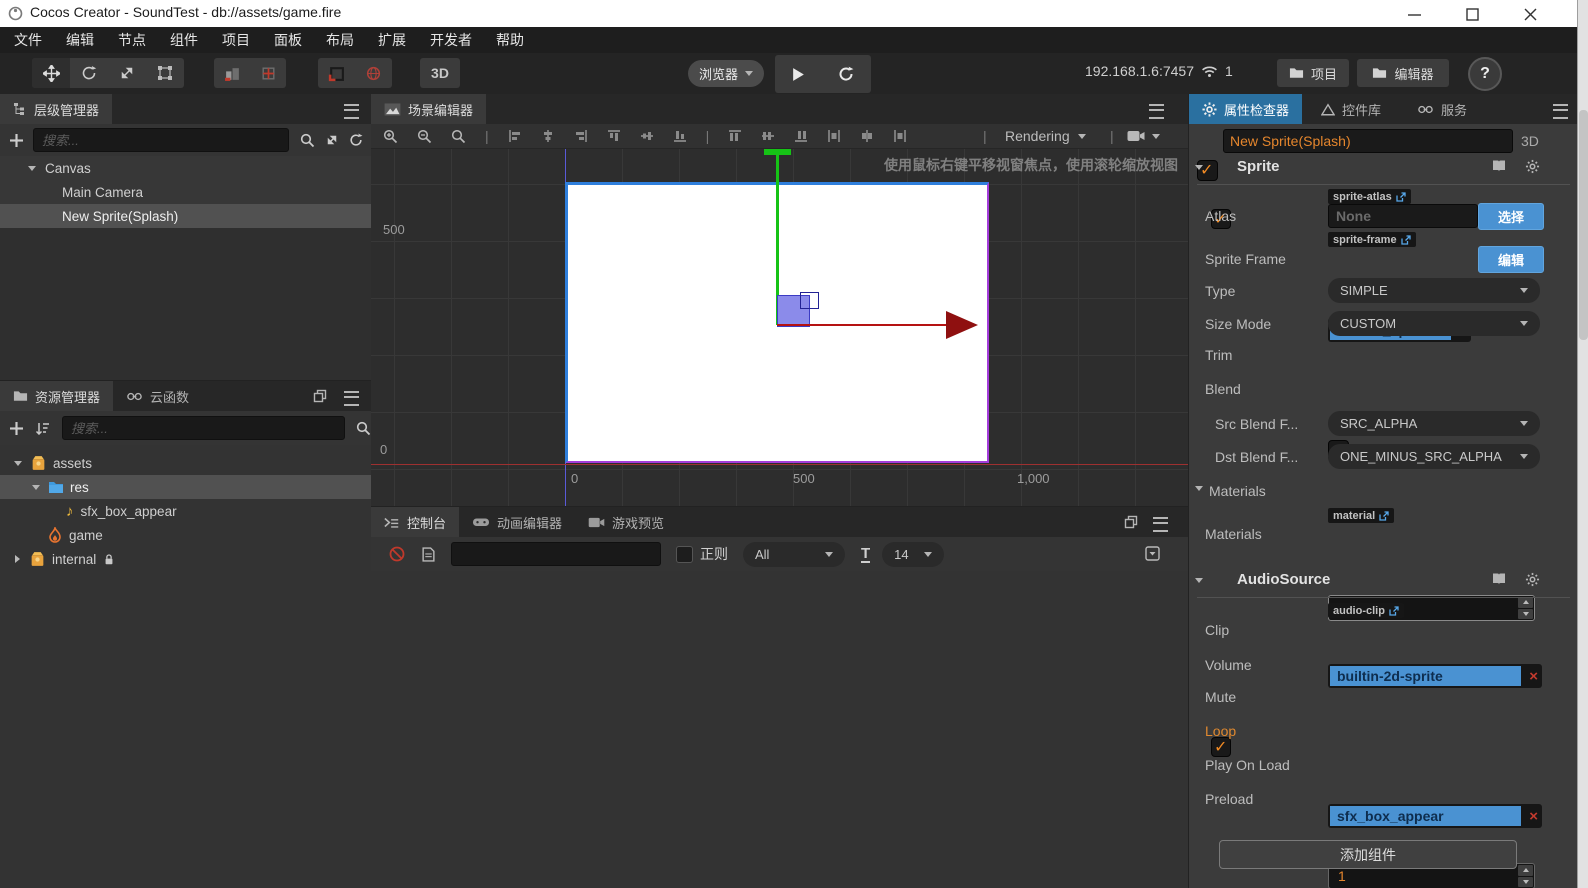 Image resolution: width=1588 pixels, height=888 pixels. Describe the element at coordinates (900, 136) in the screenshot. I see `distribute-right-icon` at that location.